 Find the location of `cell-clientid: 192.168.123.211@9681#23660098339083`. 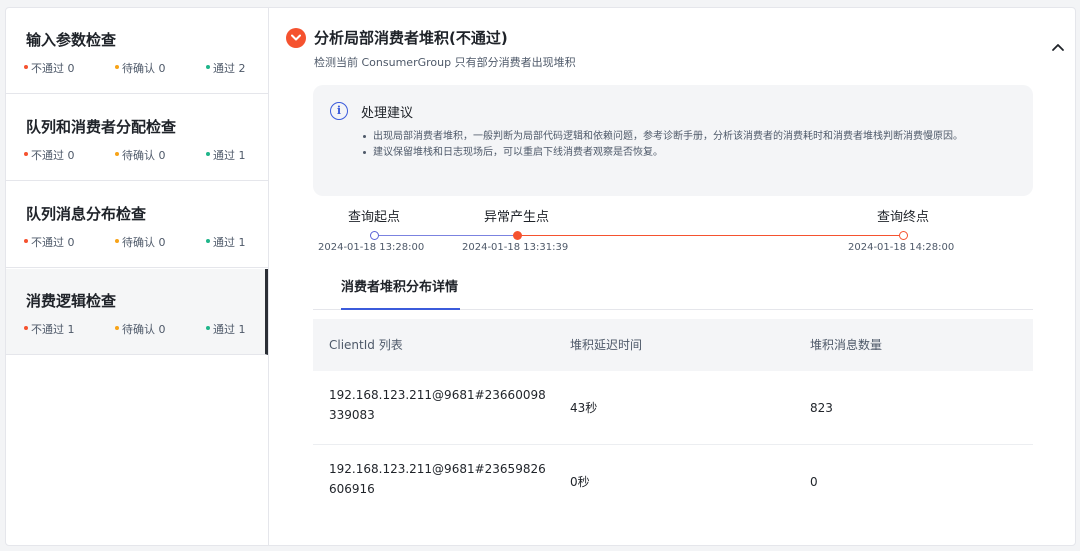

cell-clientid: 192.168.123.211@9681#23660098339083 is located at coordinates (437, 405).